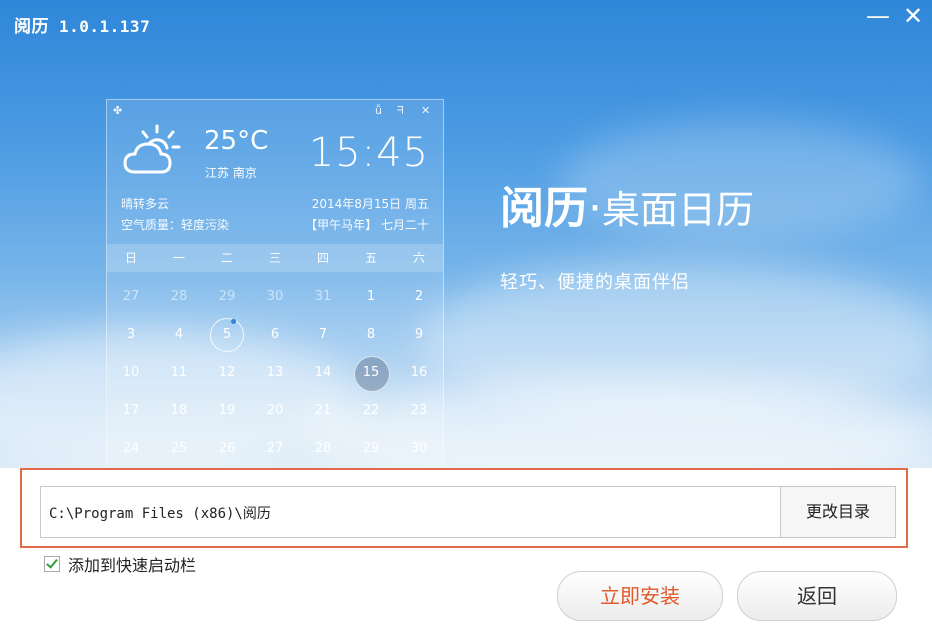 This screenshot has width=932, height=626. I want to click on calendar-day: 25, so click(179, 448).